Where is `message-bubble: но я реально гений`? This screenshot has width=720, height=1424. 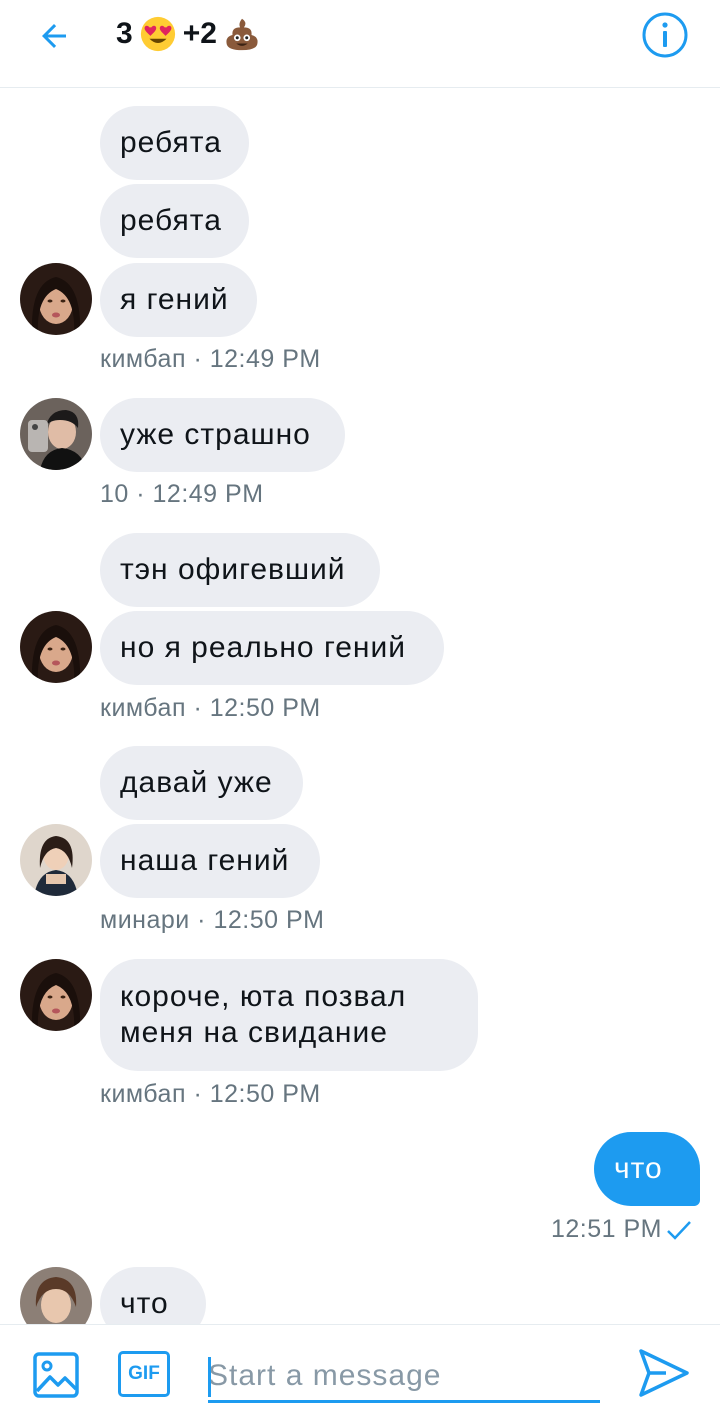
message-bubble: но я реально гений is located at coordinates (272, 648).